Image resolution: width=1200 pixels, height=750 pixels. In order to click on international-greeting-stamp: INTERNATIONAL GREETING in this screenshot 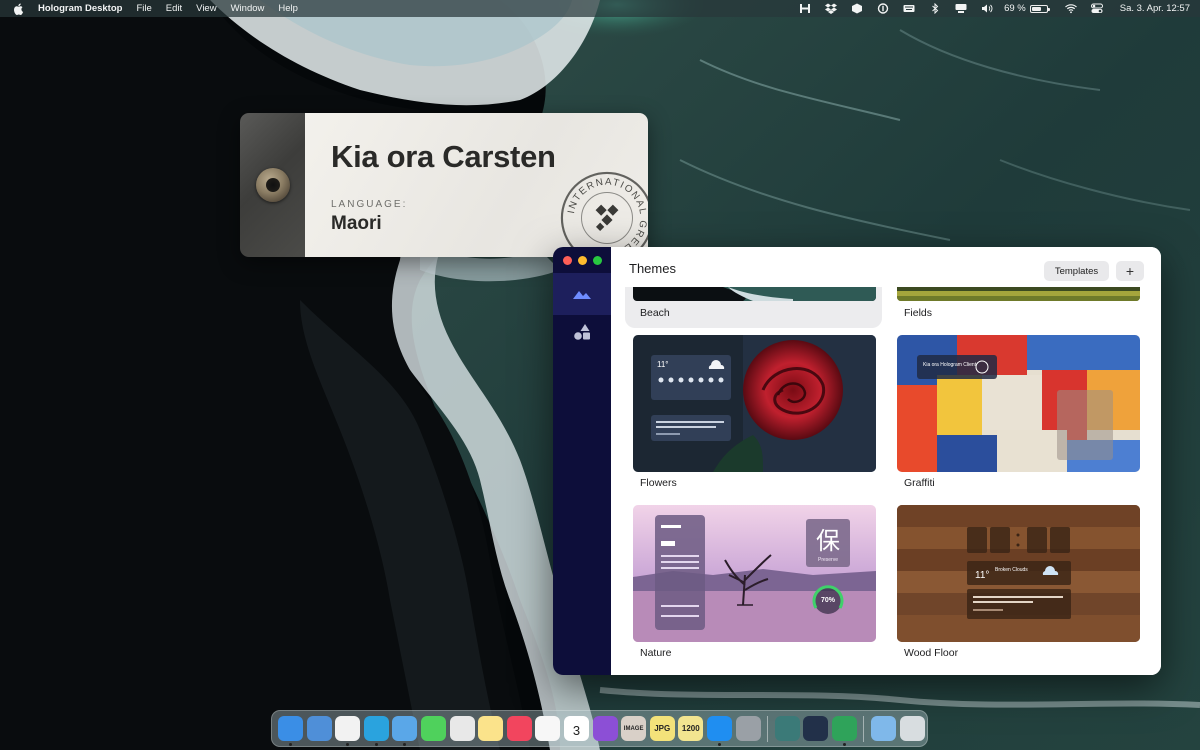, I will do `click(604, 214)`.